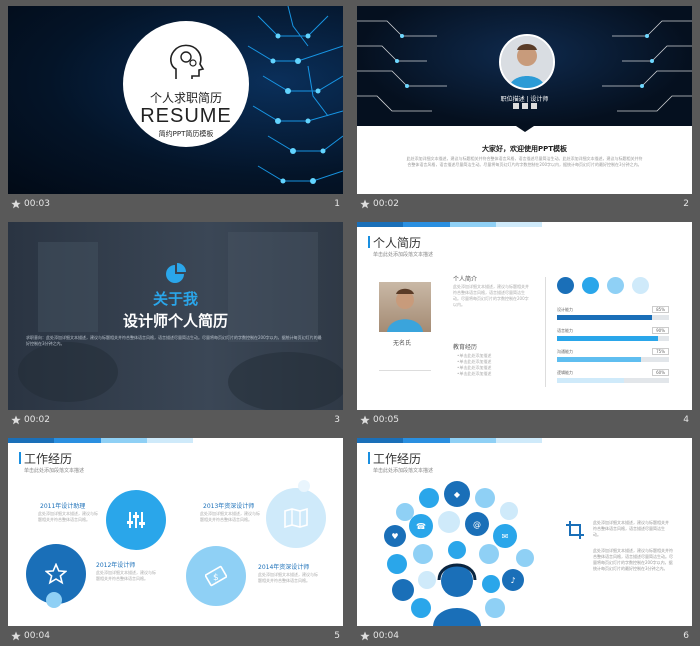 The height and width of the screenshot is (646, 700). Describe the element at coordinates (465, 347) in the screenshot. I see `education-title: 教育经历` at that location.